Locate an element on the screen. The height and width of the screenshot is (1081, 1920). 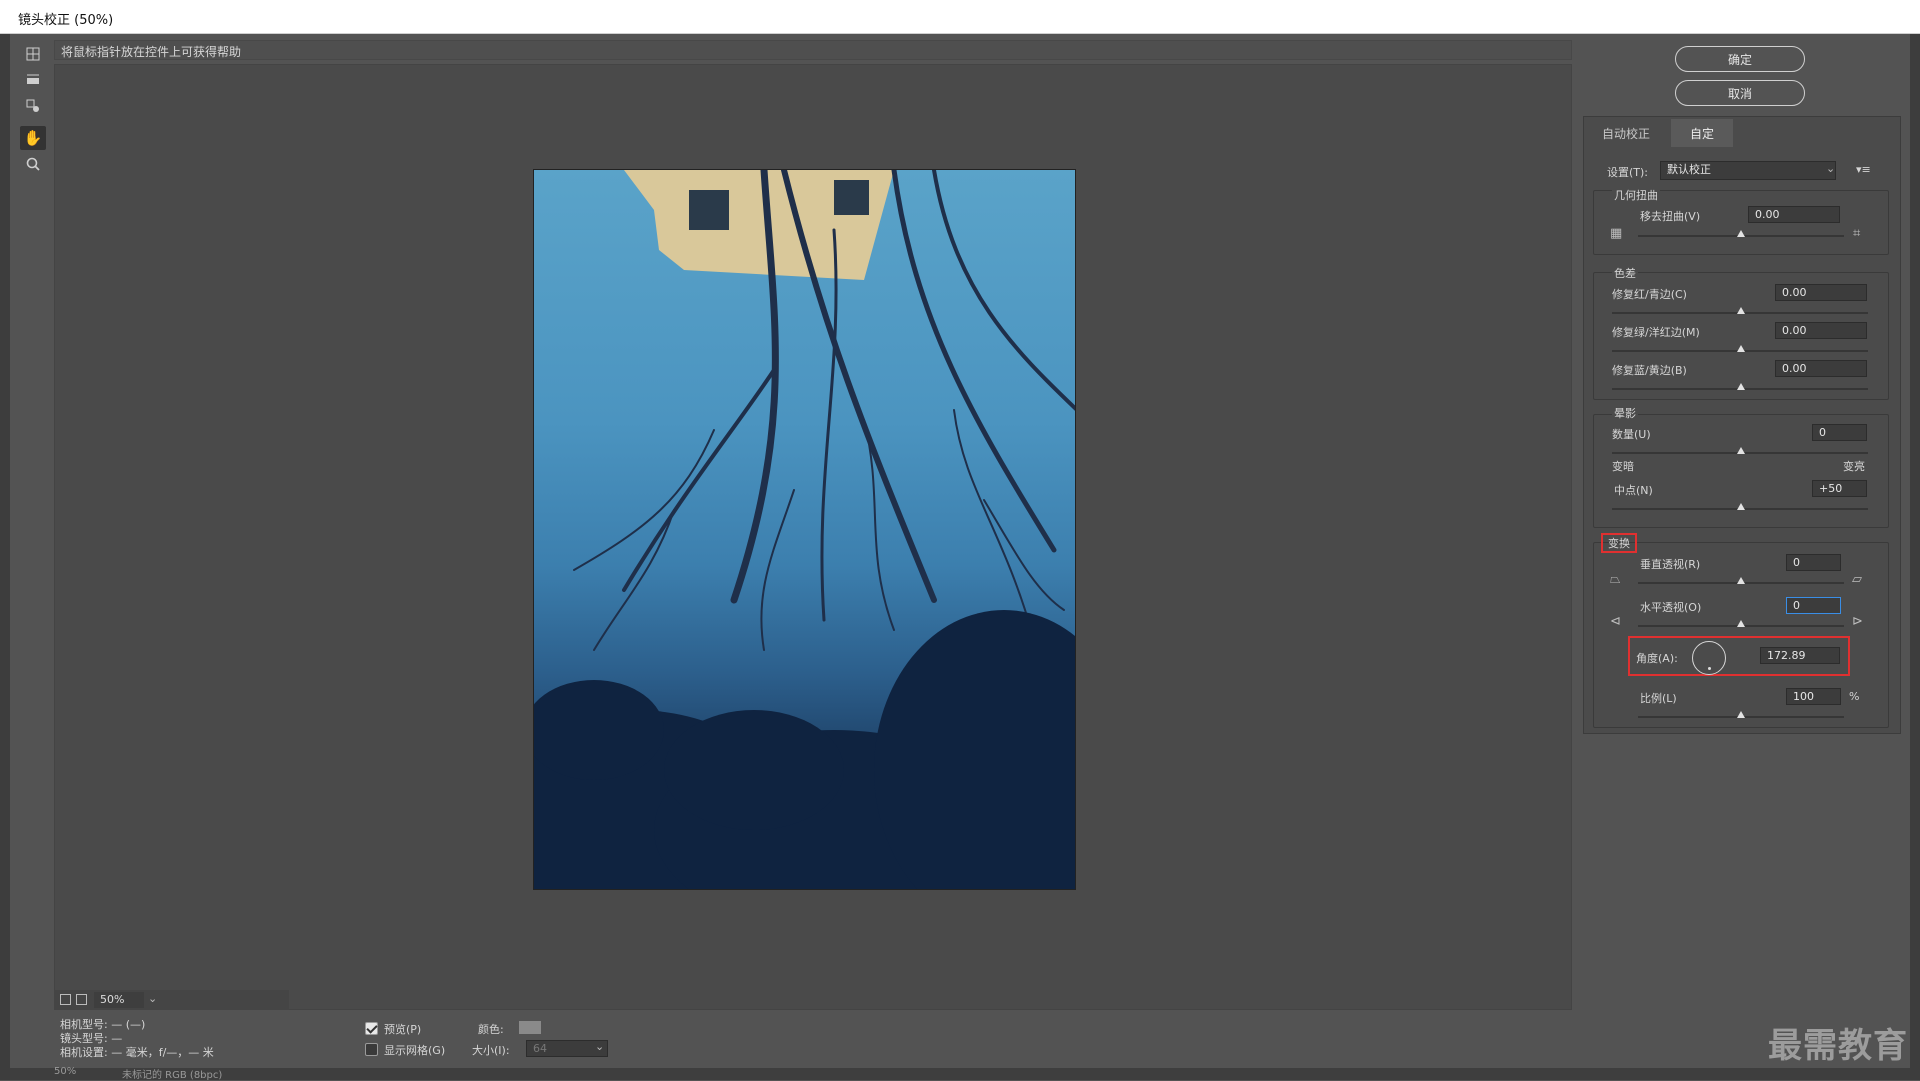
scale-label: 比例(L) is located at coordinates (1658, 698).